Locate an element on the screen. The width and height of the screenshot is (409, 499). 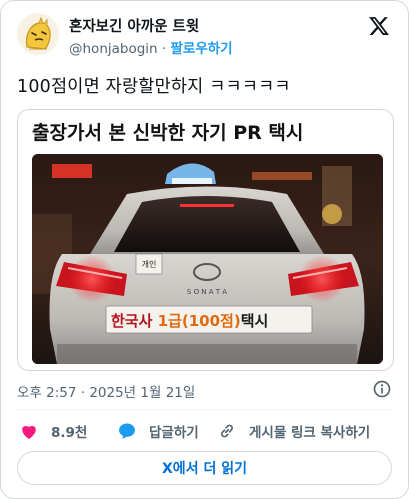
like-button: 8.9천 is located at coordinates (53, 431).